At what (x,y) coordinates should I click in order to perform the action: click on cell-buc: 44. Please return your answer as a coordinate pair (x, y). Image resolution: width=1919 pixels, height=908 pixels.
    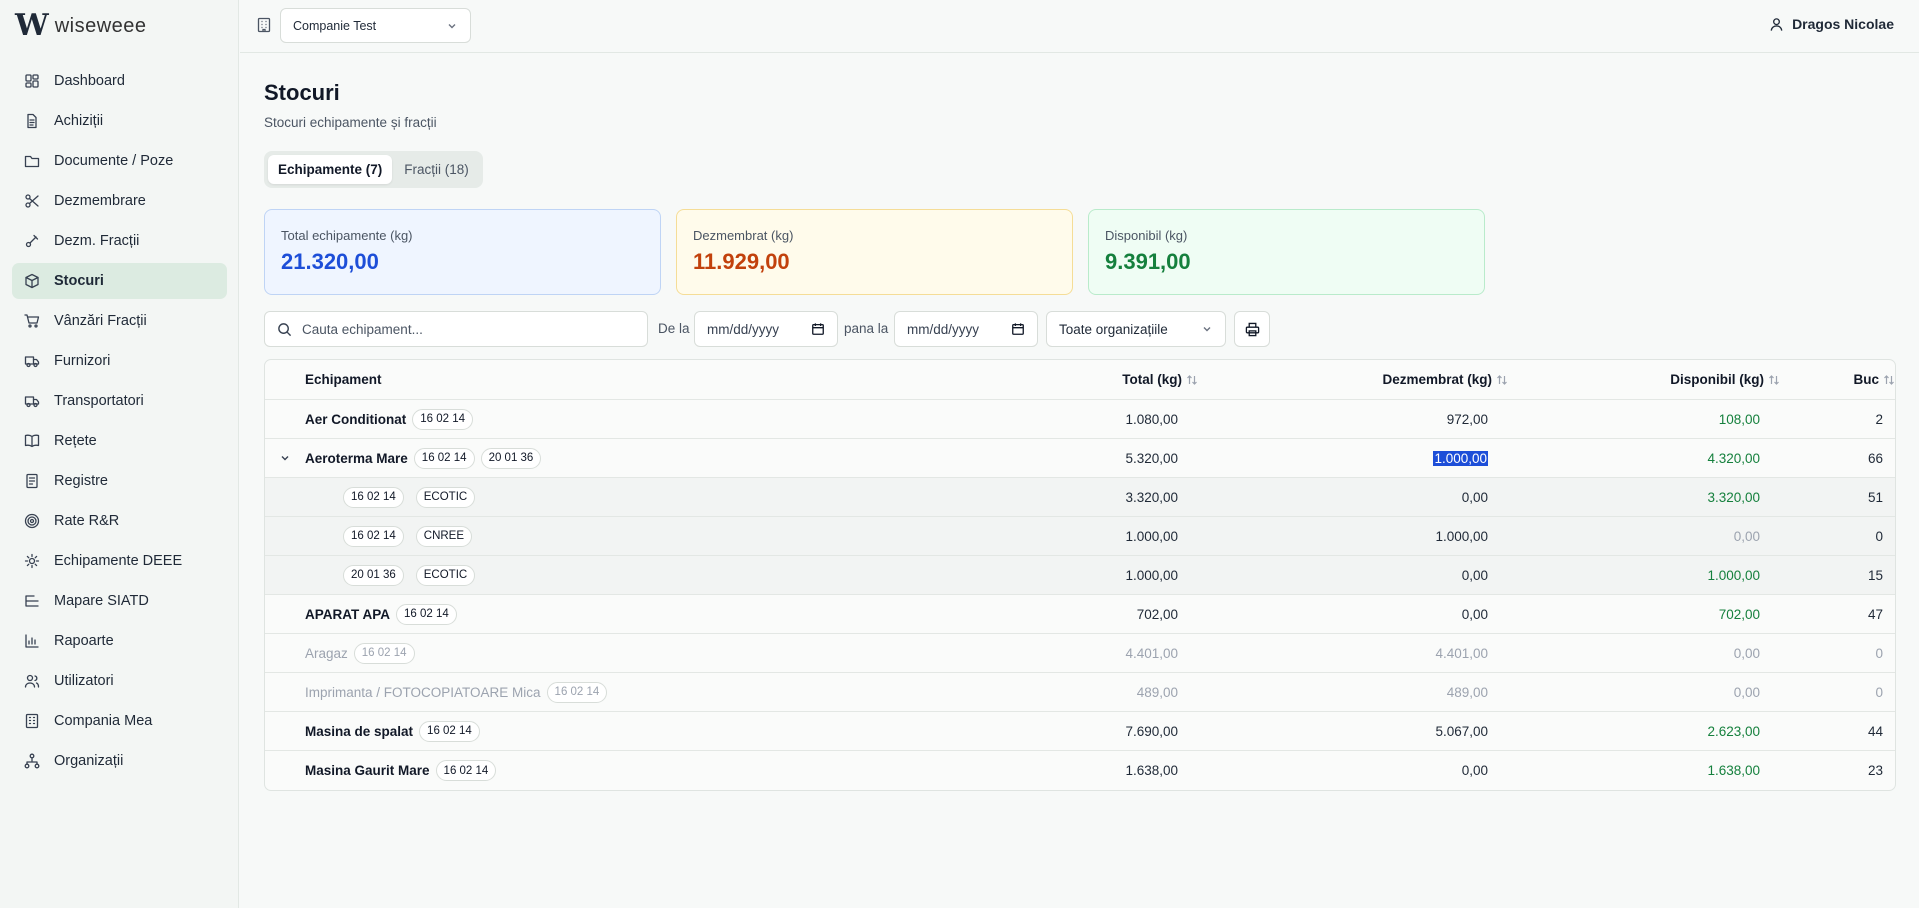
    Looking at the image, I should click on (1875, 731).